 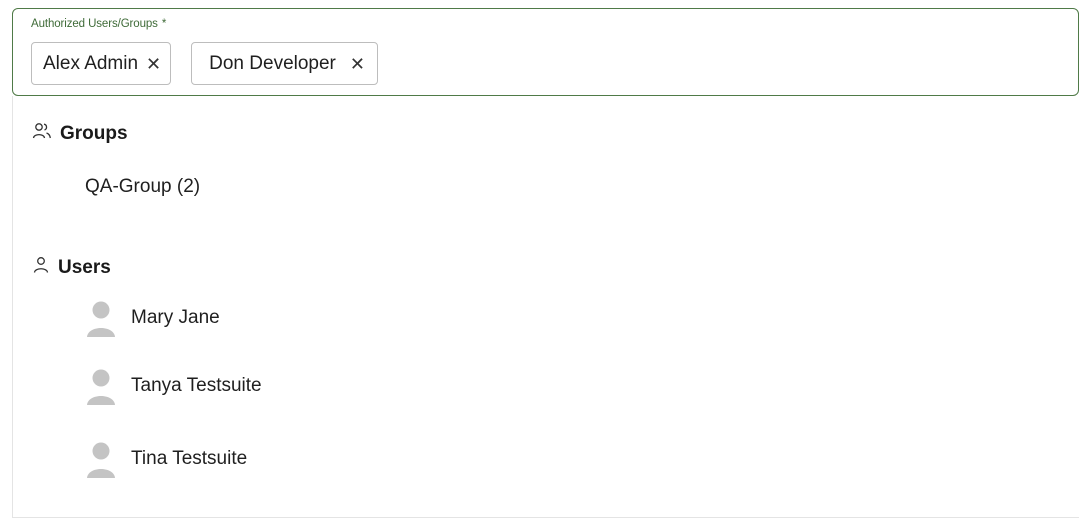 What do you see at coordinates (94, 133) in the screenshot?
I see `groups-heading: Groups` at bounding box center [94, 133].